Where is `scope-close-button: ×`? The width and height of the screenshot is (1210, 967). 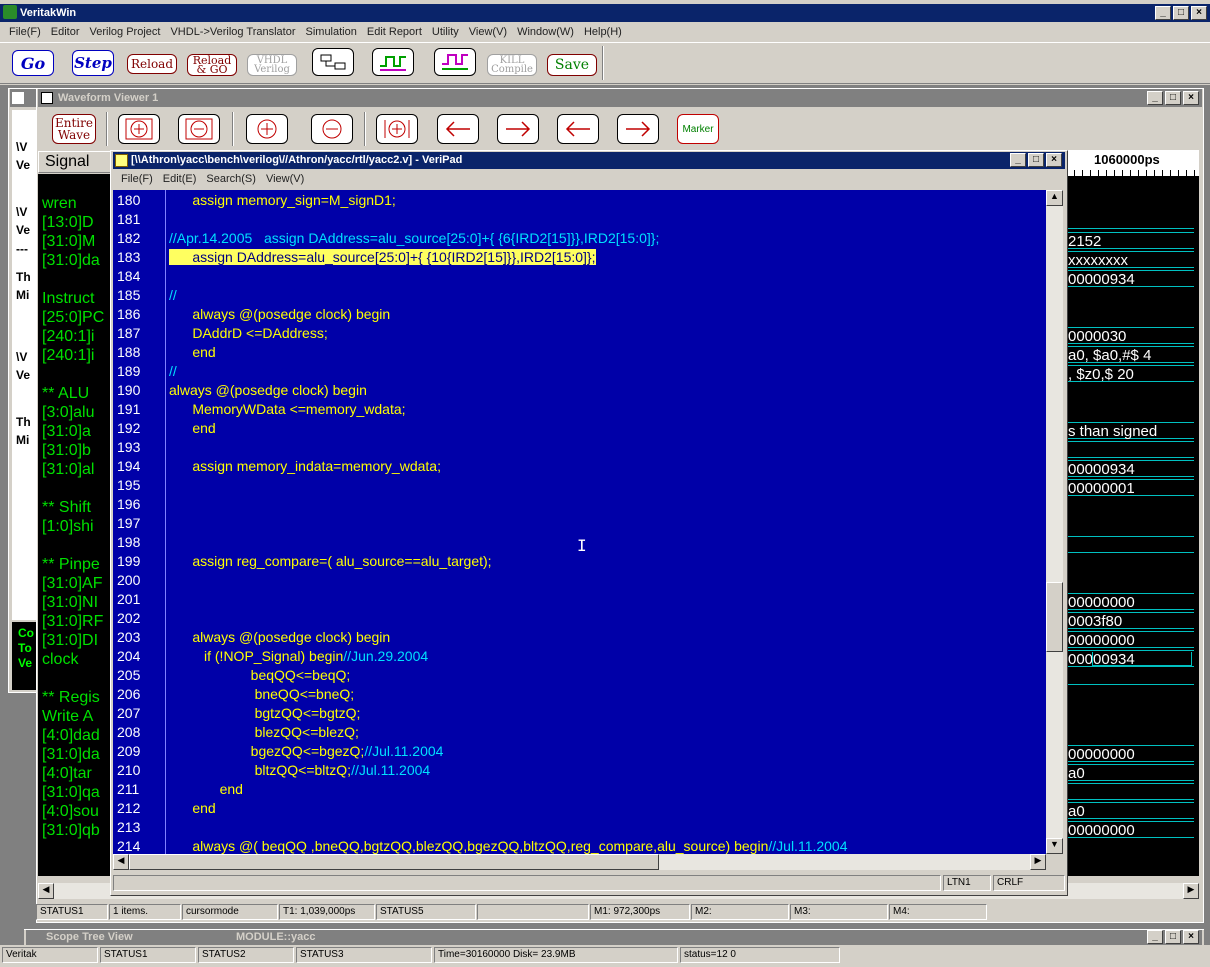 scope-close-button: × is located at coordinates (1191, 937).